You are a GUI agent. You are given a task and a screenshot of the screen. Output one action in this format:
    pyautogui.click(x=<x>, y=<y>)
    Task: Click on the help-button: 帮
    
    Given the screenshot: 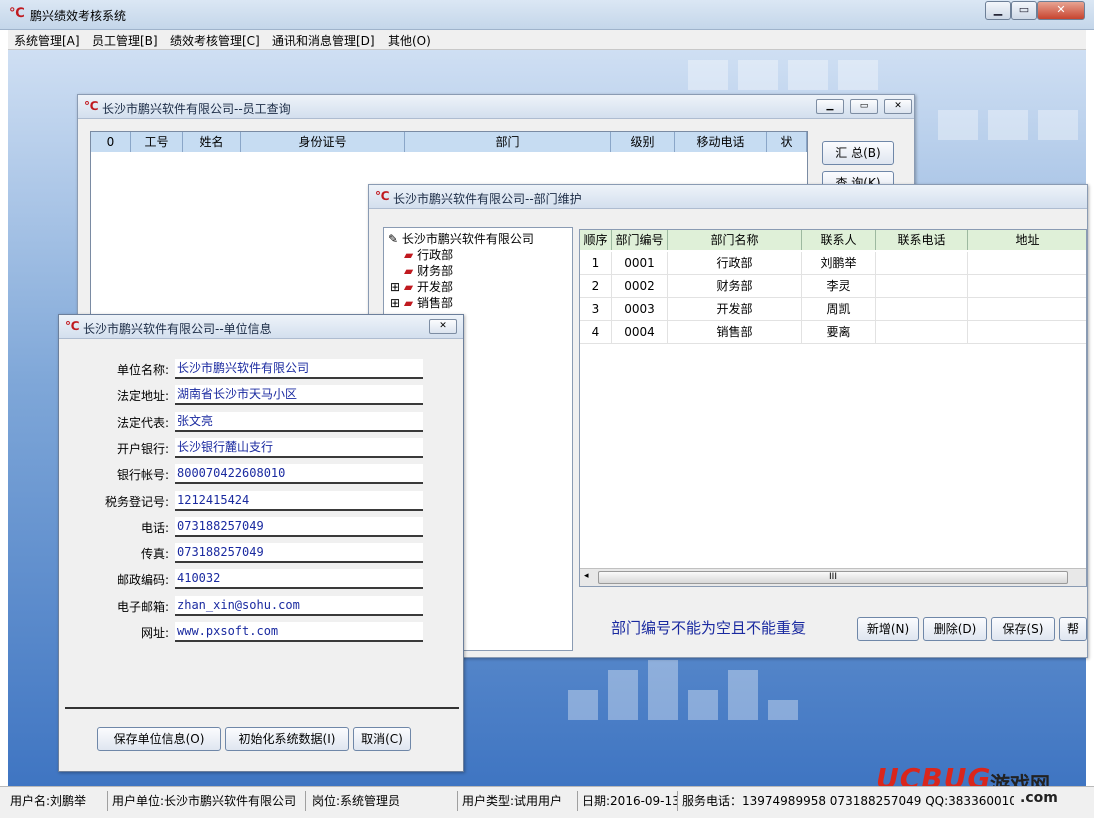 What is the action you would take?
    pyautogui.click(x=1073, y=629)
    